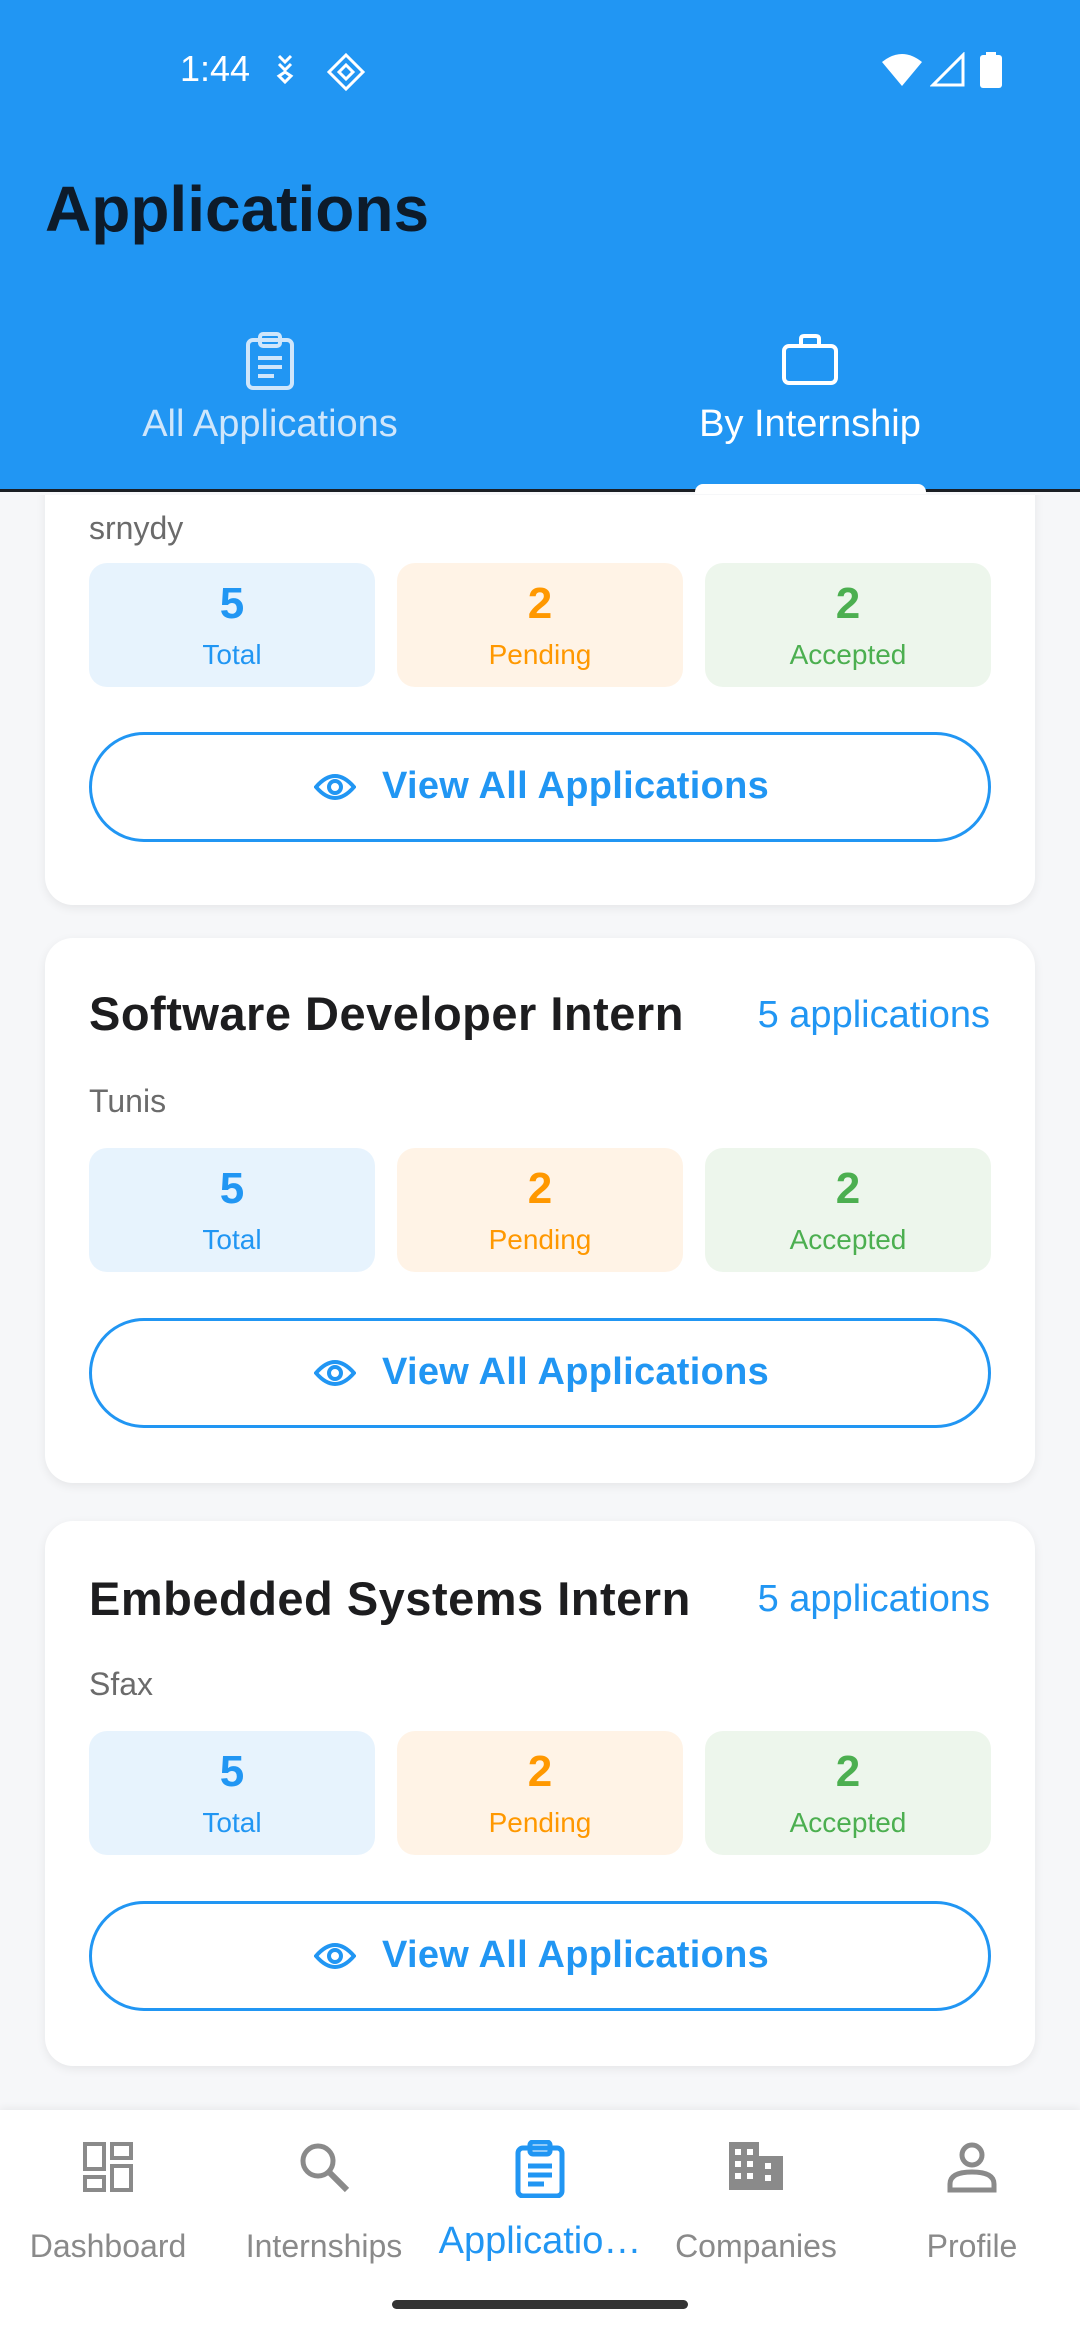  I want to click on internship-title: Software Developer Intern, so click(386, 1013).